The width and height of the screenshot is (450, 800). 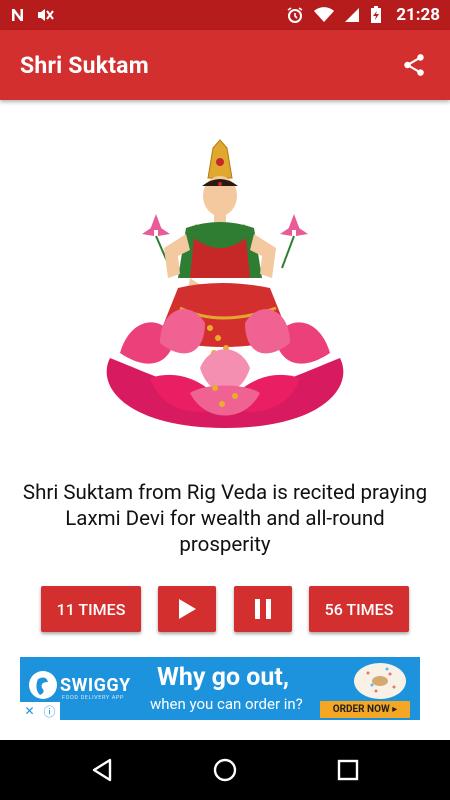 What do you see at coordinates (418, 15) in the screenshot?
I see `status-time: 21:28` at bounding box center [418, 15].